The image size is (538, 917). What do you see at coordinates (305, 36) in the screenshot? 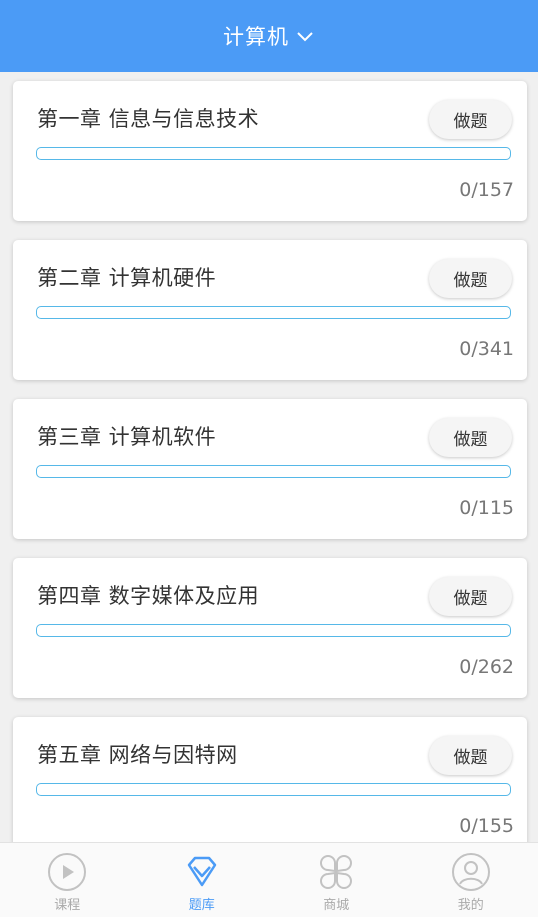
I see `chevron-down-icon` at bounding box center [305, 36].